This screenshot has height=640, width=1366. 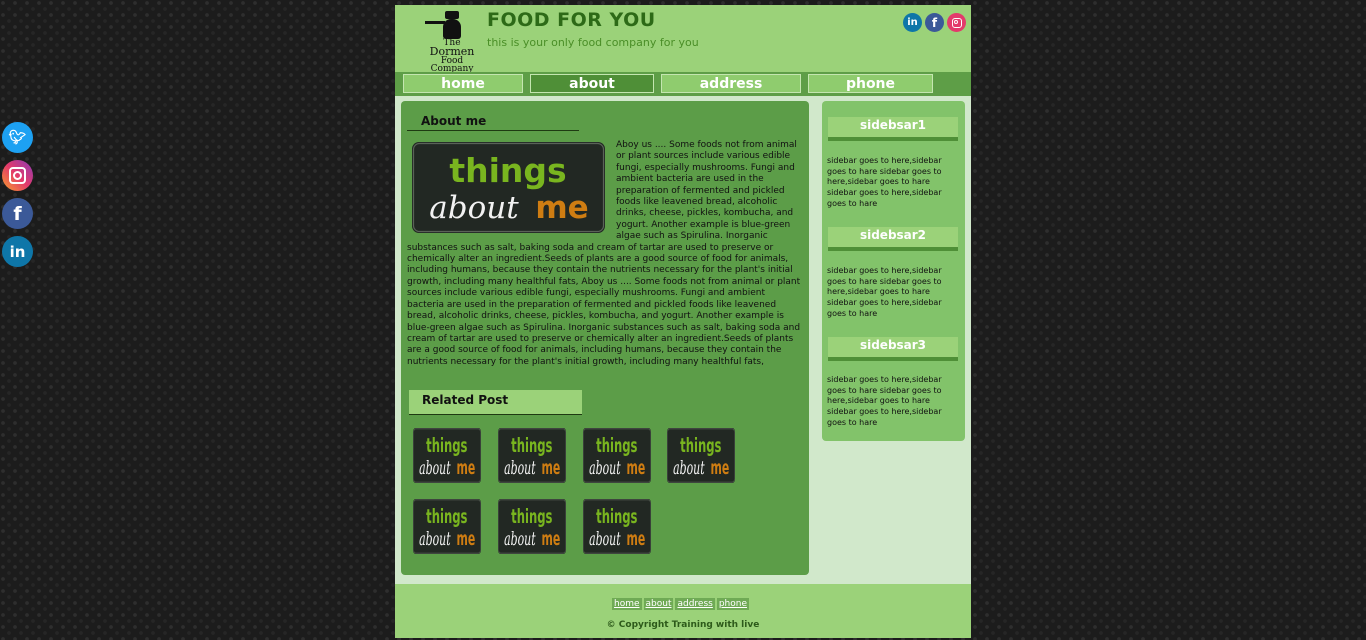 I want to click on footer-link-address: address, so click(x=695, y=604).